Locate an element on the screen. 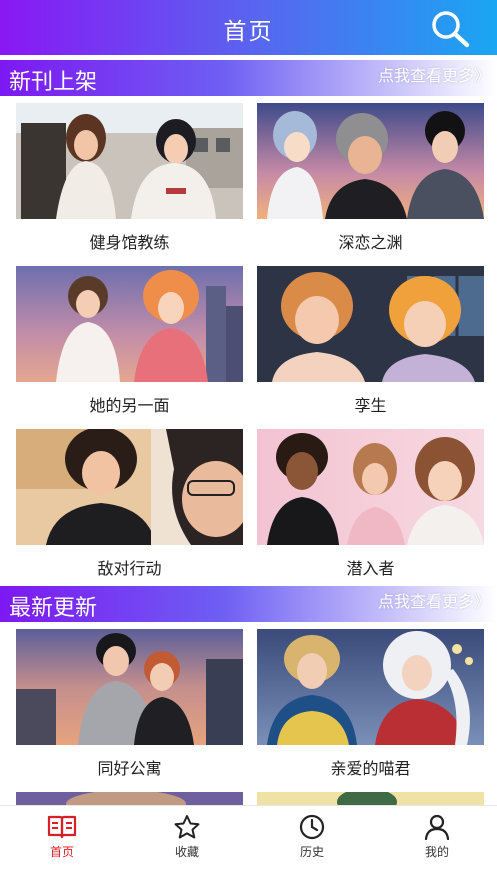 The height and width of the screenshot is (884, 497). comic-title: 亲爱的喵君 is located at coordinates (370, 768).